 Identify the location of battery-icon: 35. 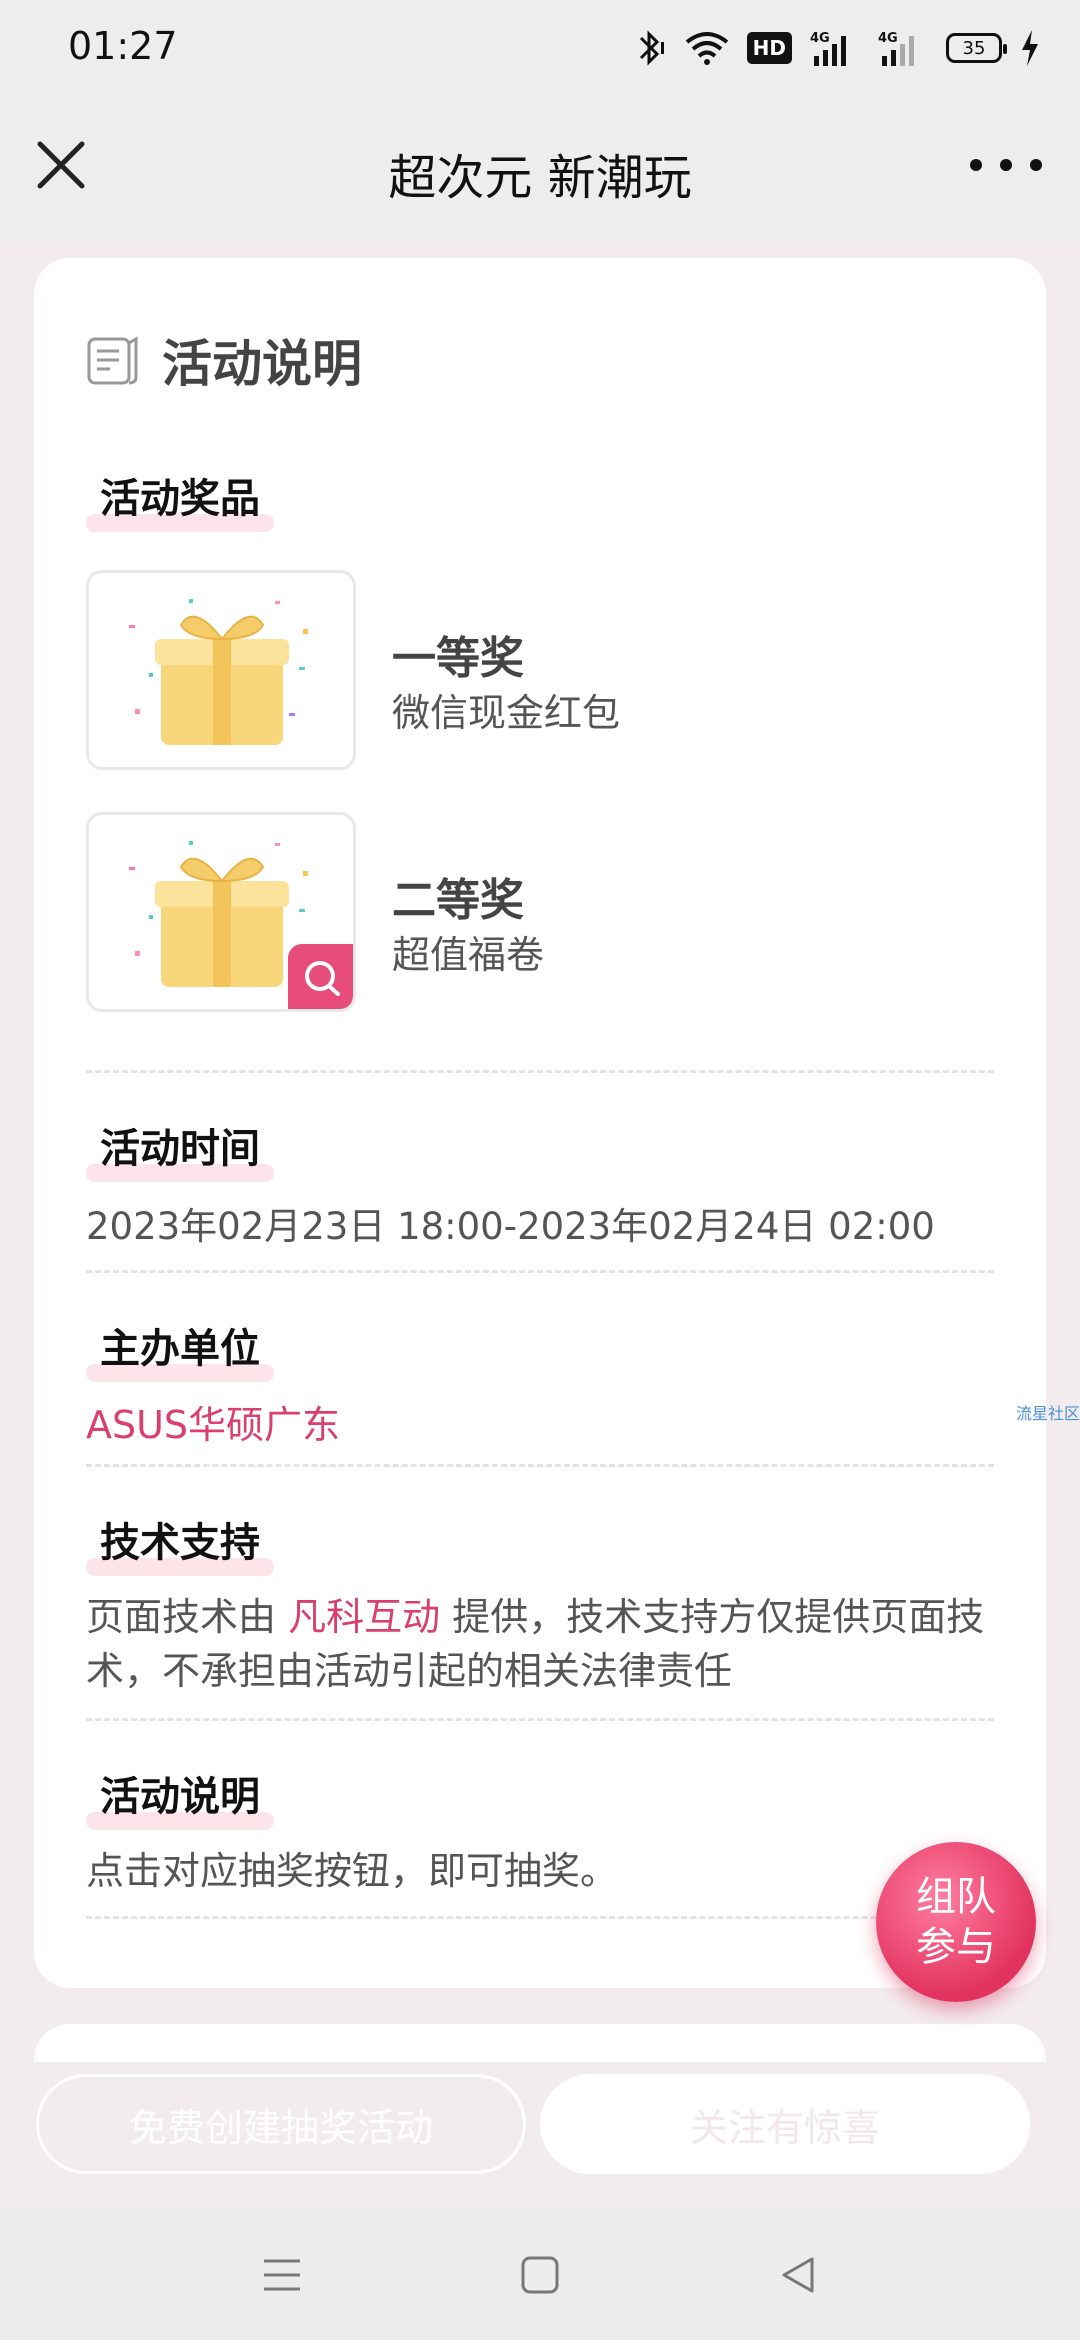
(976, 48).